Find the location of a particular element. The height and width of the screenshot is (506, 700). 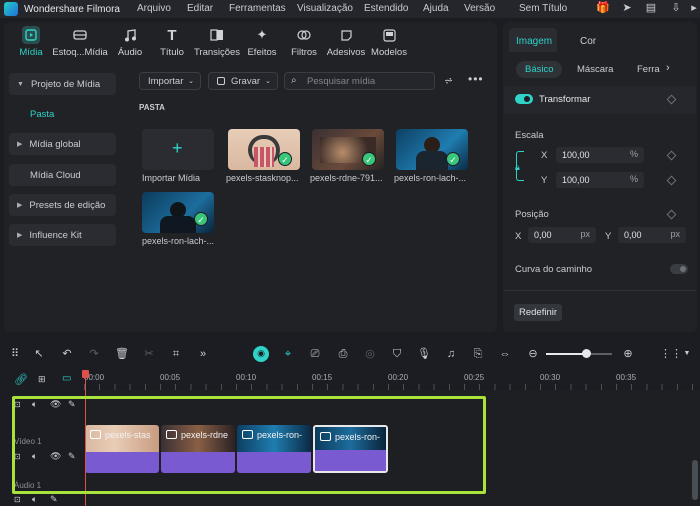

position-x-input: 0,00 px is located at coordinates (562, 235).